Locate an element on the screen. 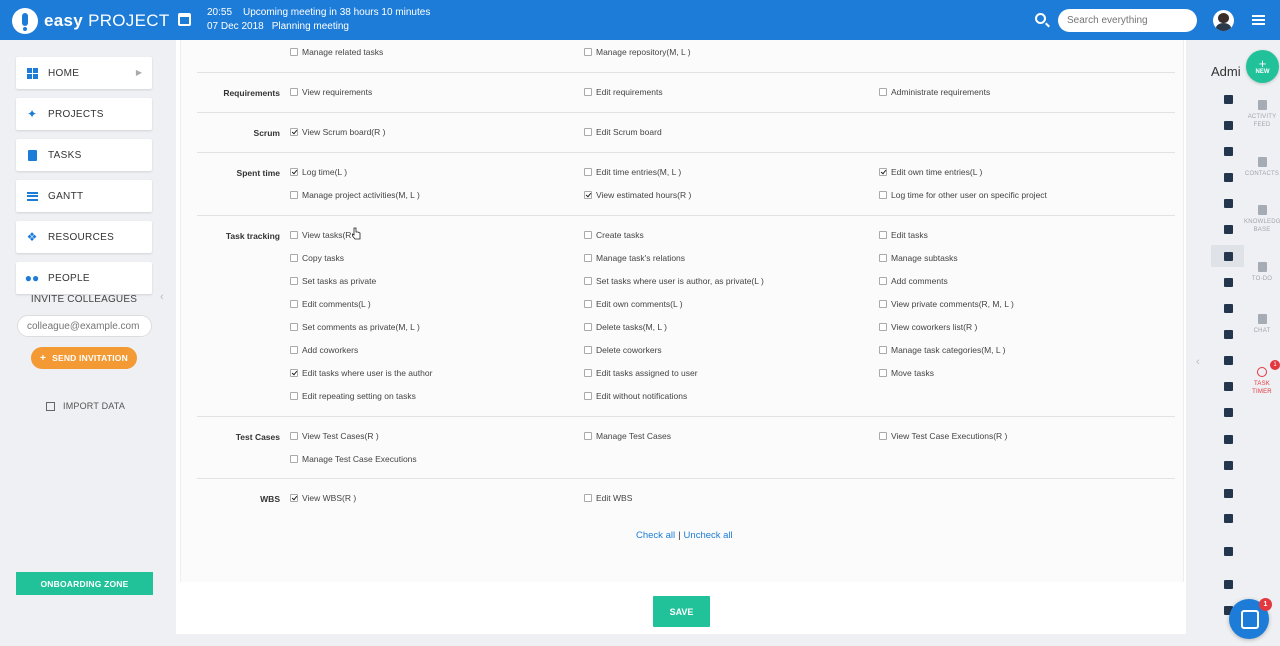 This screenshot has height=646, width=1280. permission-item: Administrate requirements is located at coordinates (934, 92).